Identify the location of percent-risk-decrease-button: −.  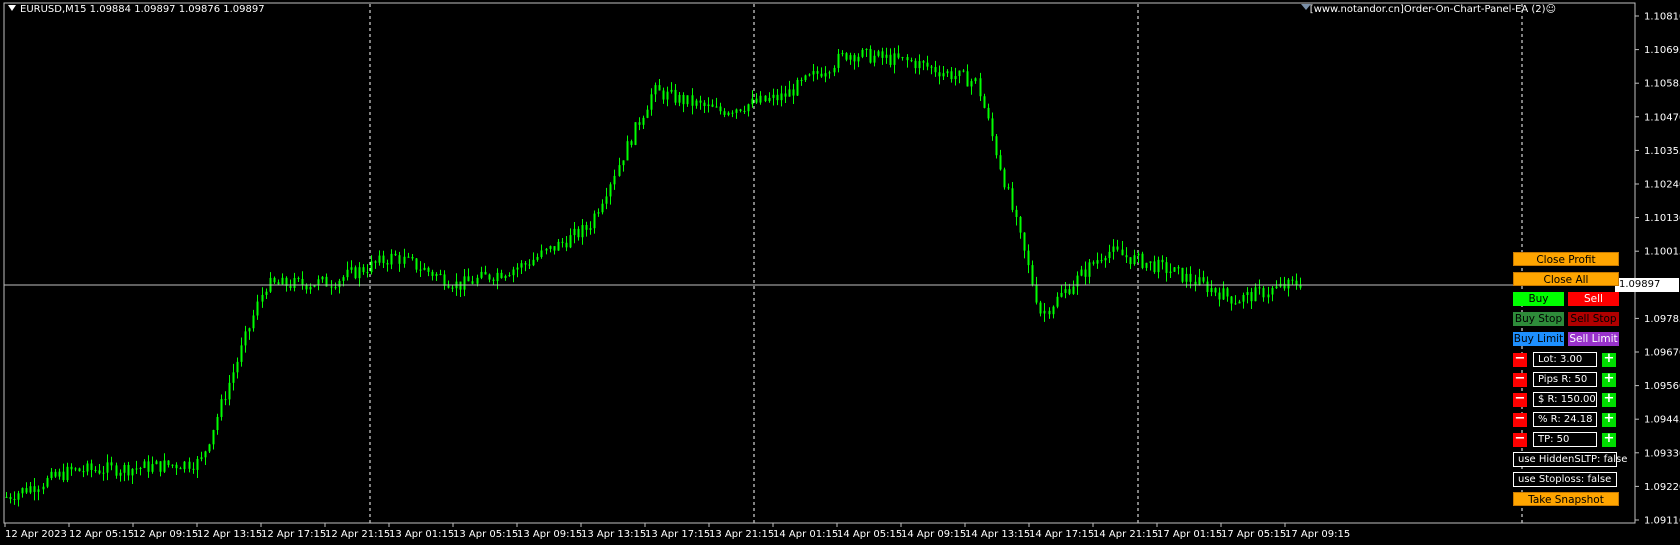
(1520, 419).